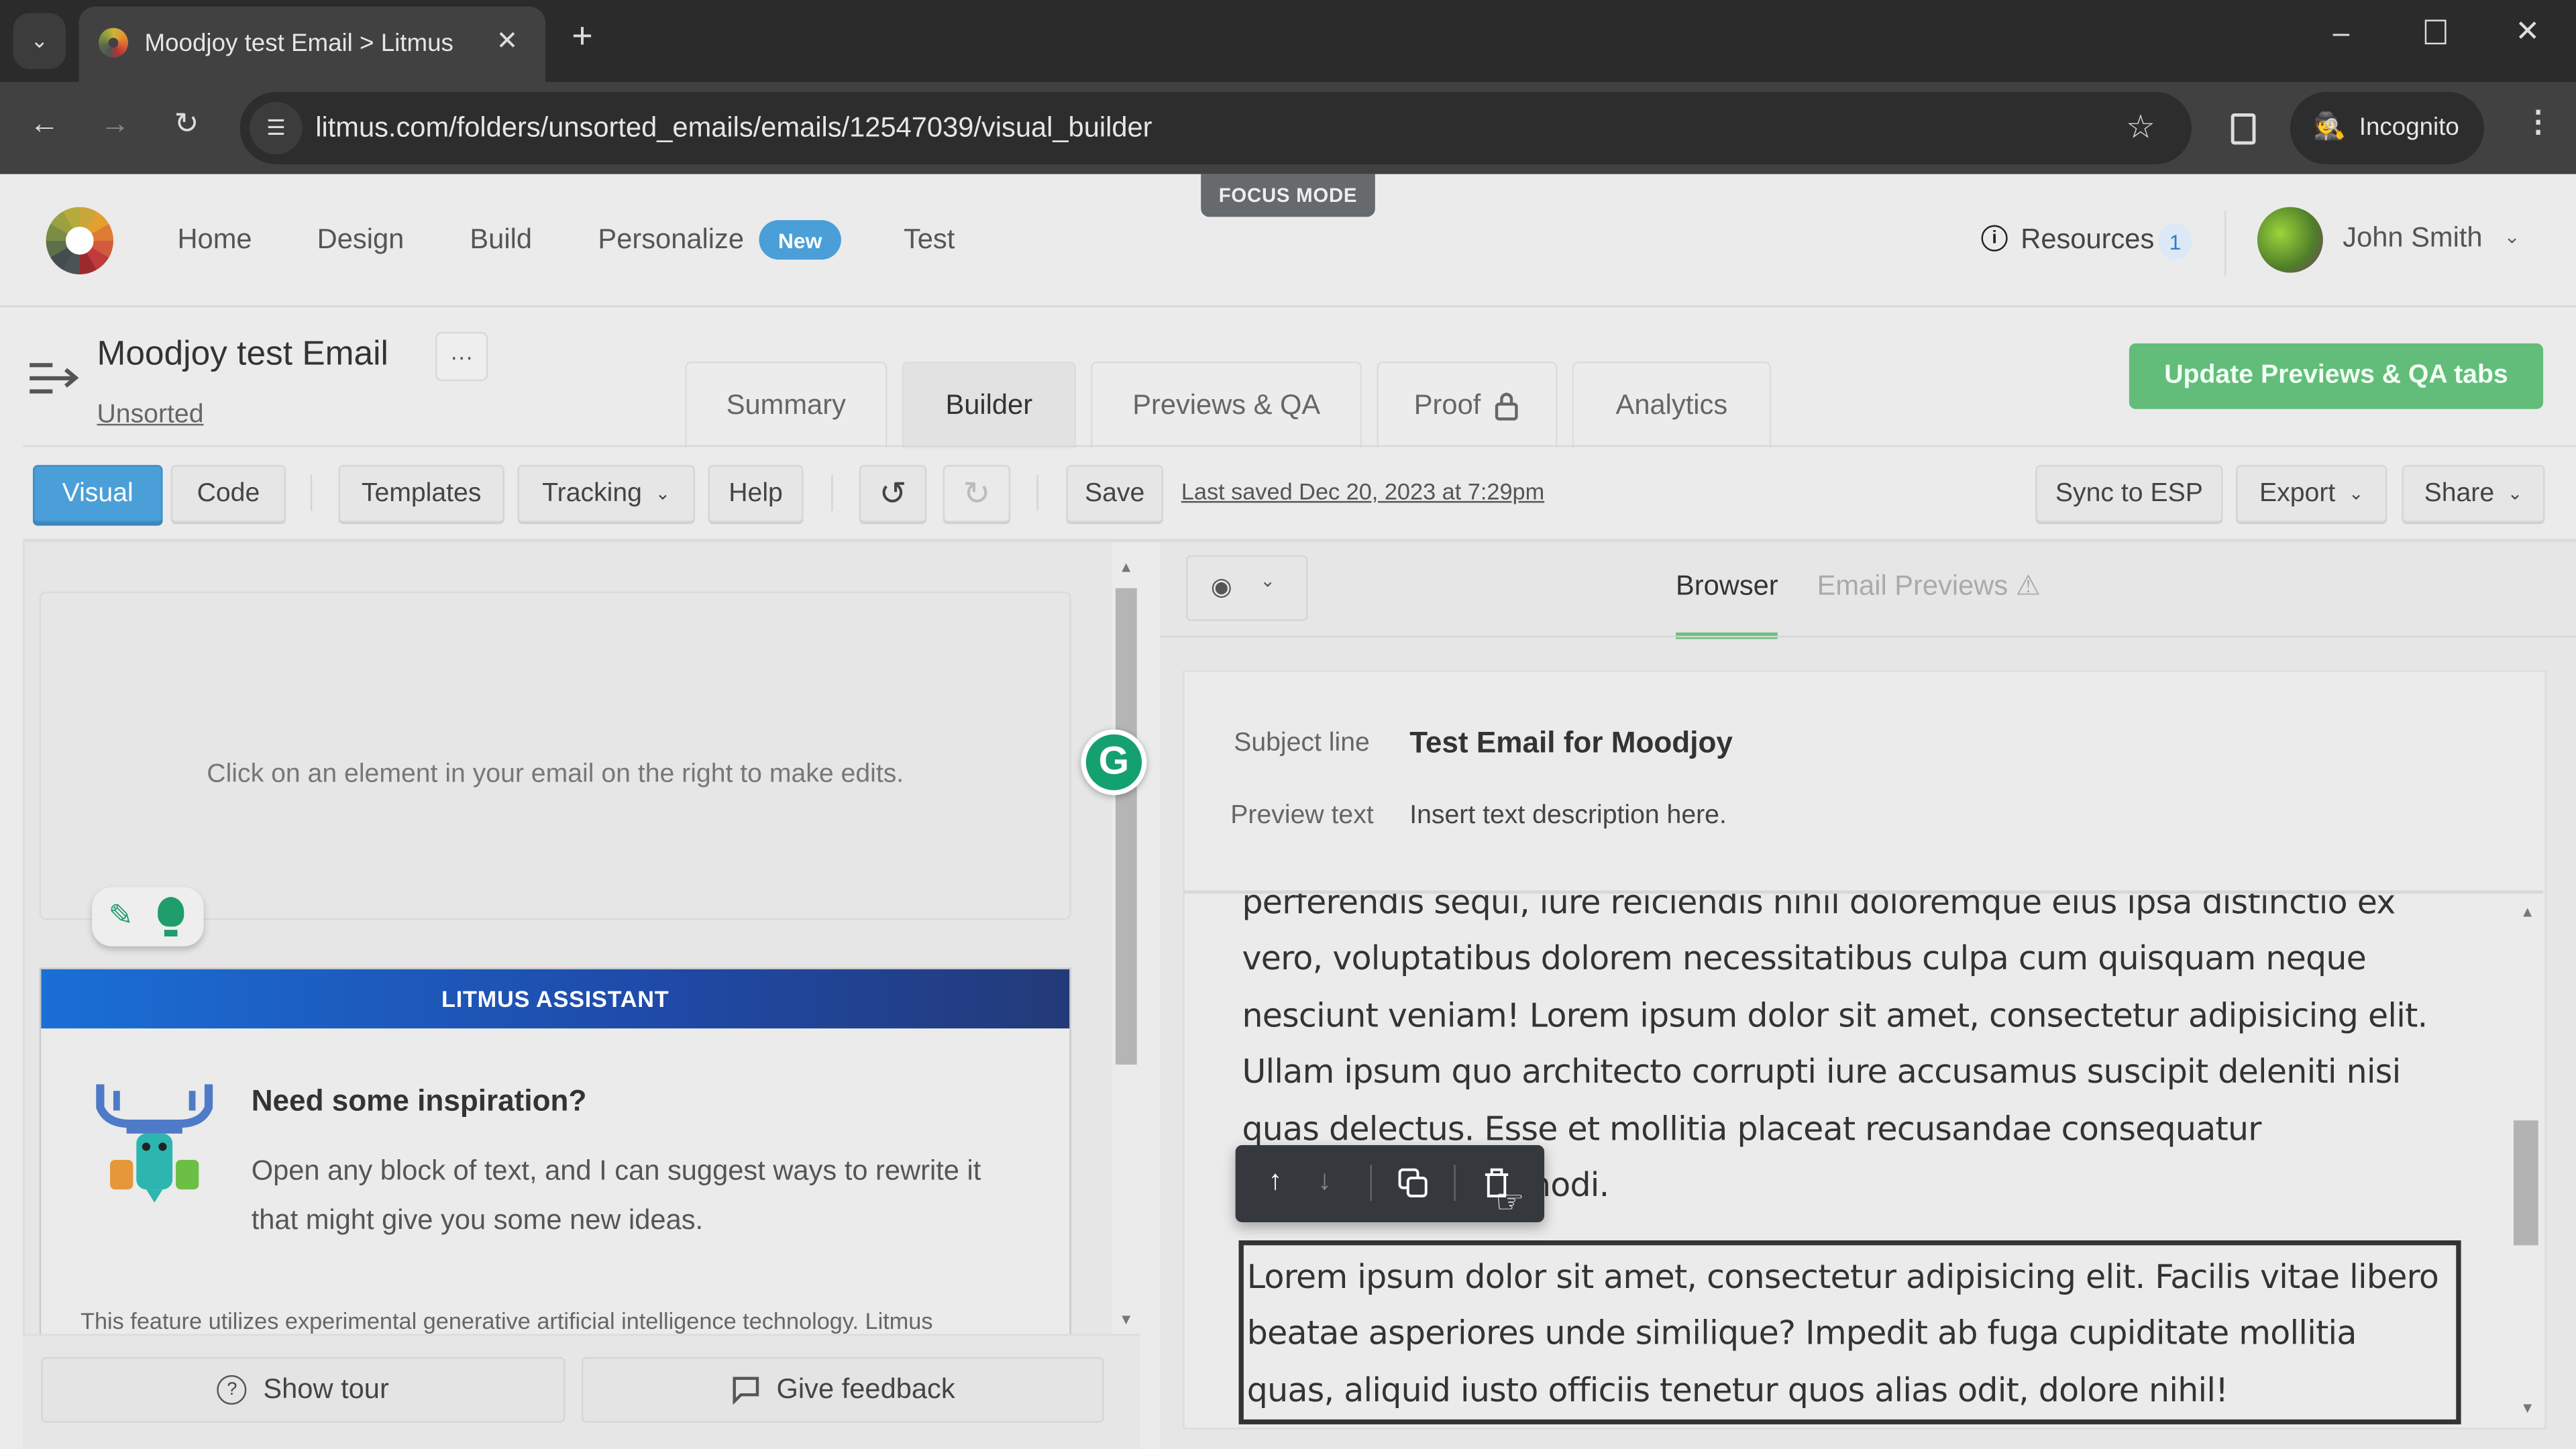 Image resolution: width=2576 pixels, height=1449 pixels. What do you see at coordinates (1325, 1181) in the screenshot?
I see `move-down-icon: ↓` at bounding box center [1325, 1181].